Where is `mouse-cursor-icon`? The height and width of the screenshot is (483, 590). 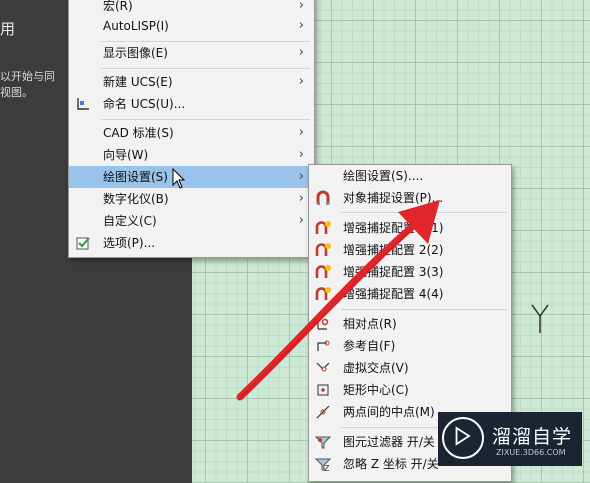
mouse-cursor-icon is located at coordinates (179, 178).